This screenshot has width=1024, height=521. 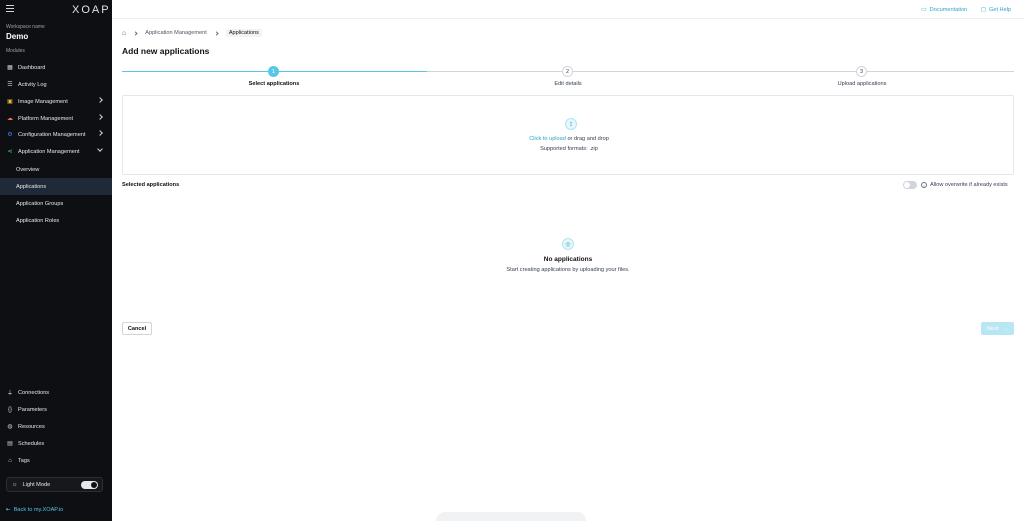 I want to click on sidebar-item-resources: ◍ Resources, so click(x=56, y=426).